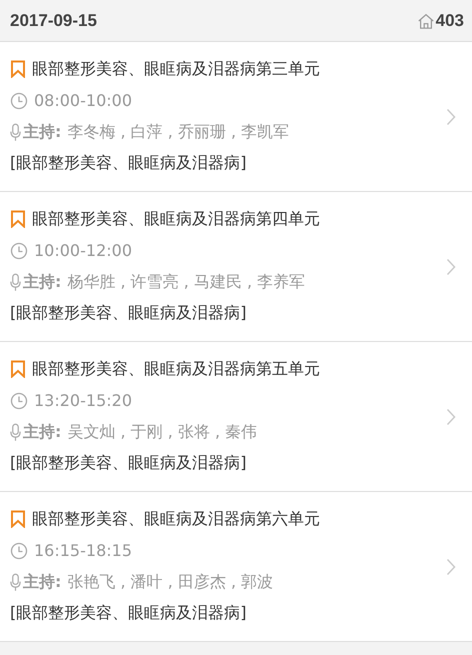  Describe the element at coordinates (186, 282) in the screenshot. I see `host-names: 杨华胜 , 许雪亮 , 马建民 , 李养军` at that location.